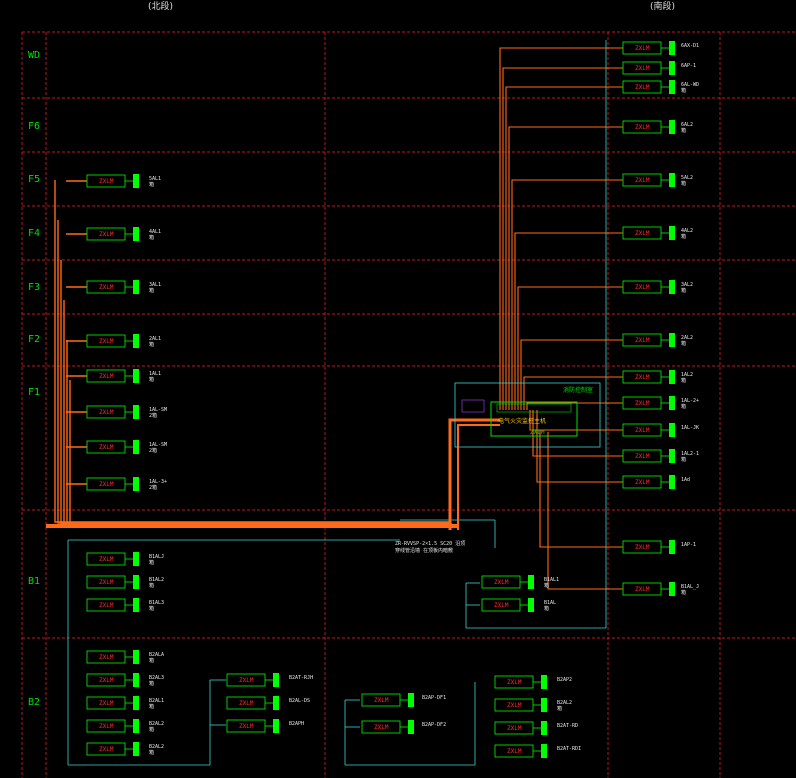 The width and height of the screenshot is (796, 778). Describe the element at coordinates (657, 377) in the screenshot. I see `right-module-8: ZXLM 1AL2箱` at that location.